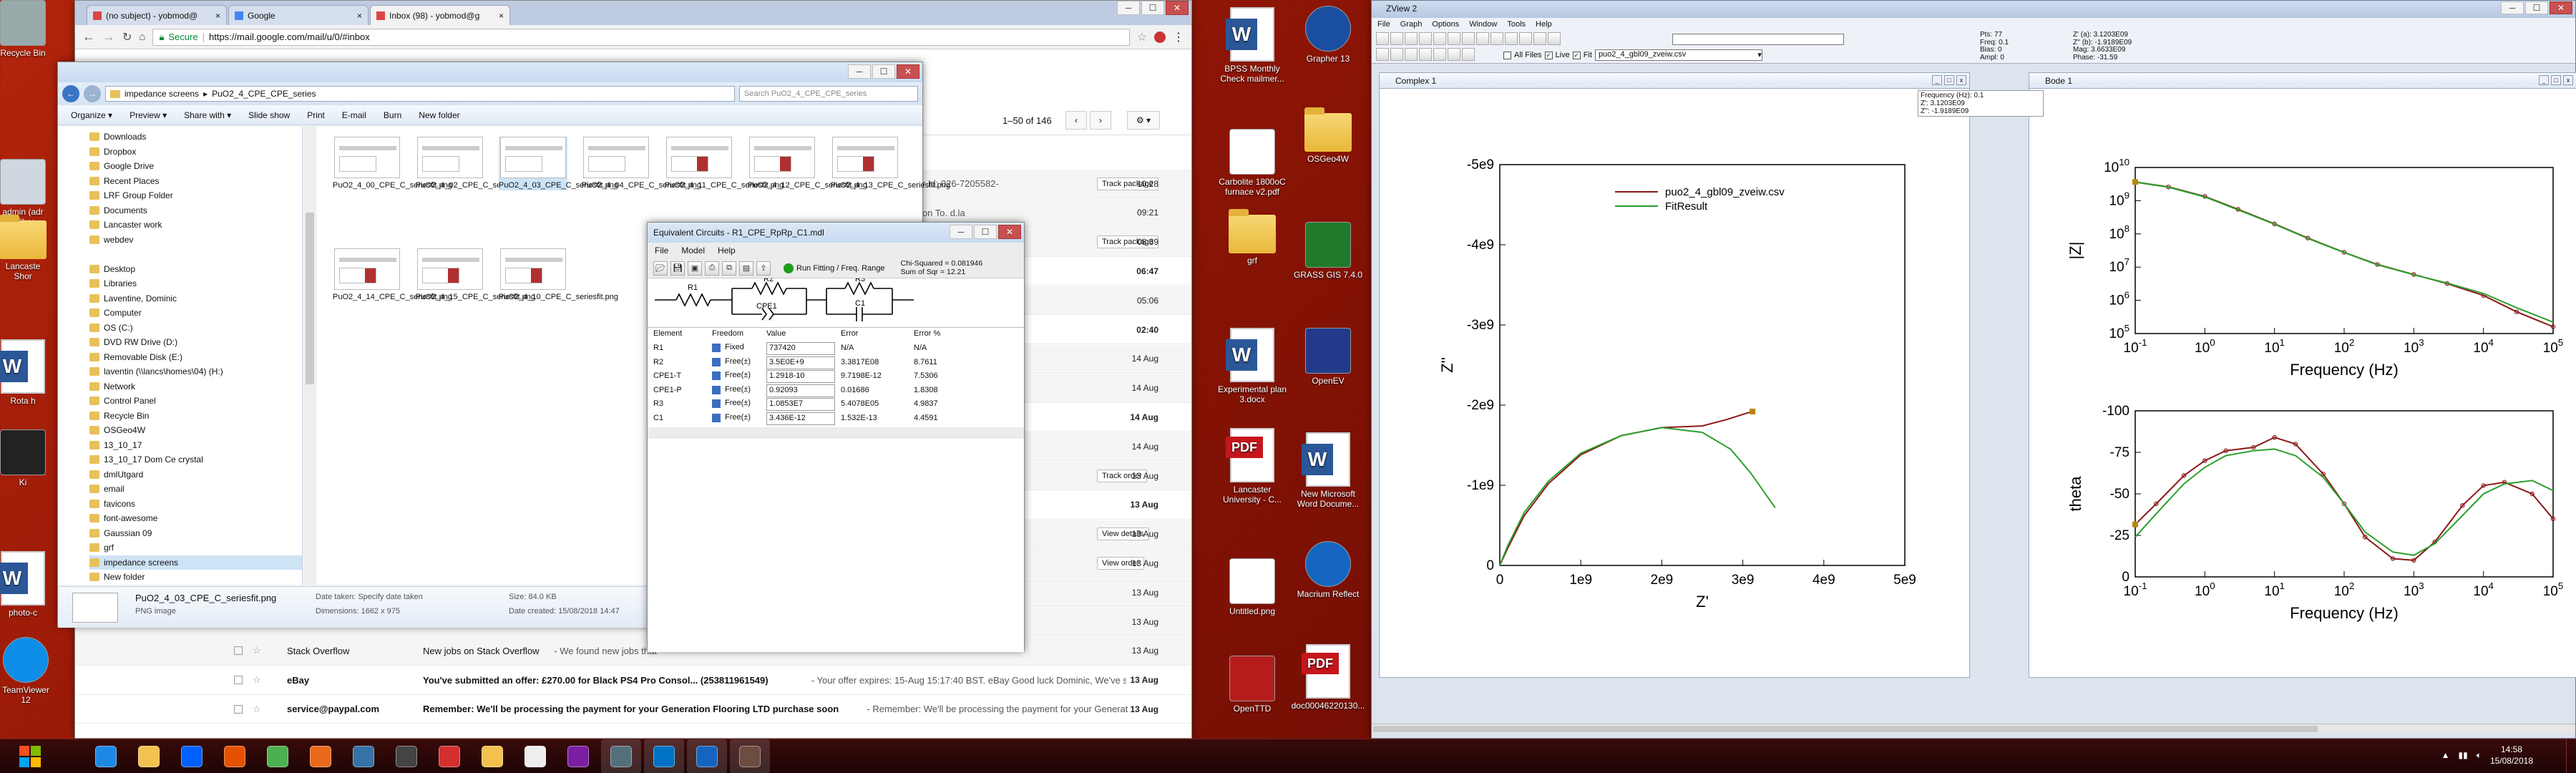 Image resolution: width=2576 pixels, height=773 pixels. Describe the element at coordinates (440, 15) in the screenshot. I see `browser-tab: Inbox (98) - yobmod@g ×` at that location.